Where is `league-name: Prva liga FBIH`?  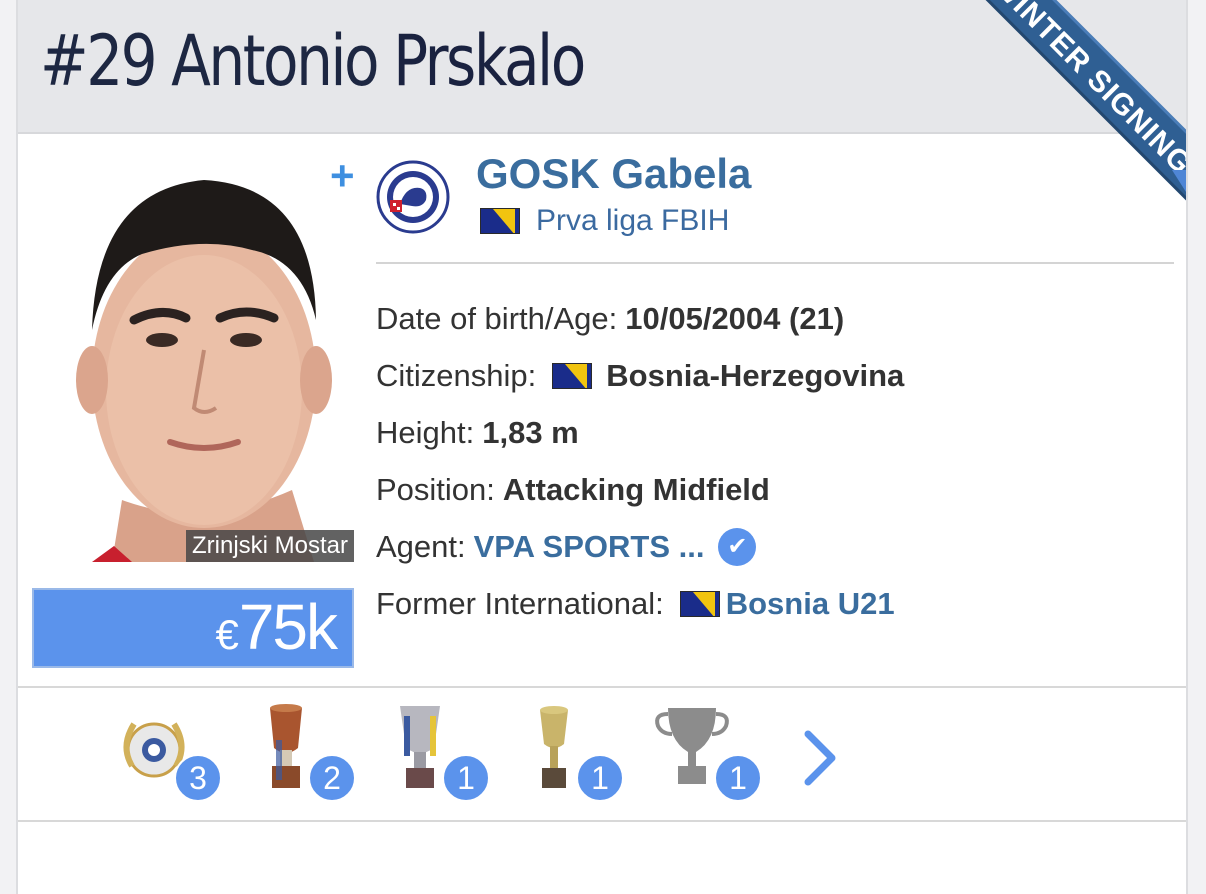 league-name: Prva liga FBIH is located at coordinates (633, 220).